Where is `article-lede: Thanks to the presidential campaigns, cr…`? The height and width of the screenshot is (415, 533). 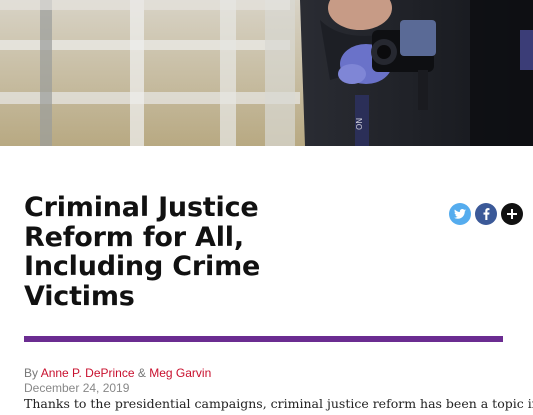 article-lede: Thanks to the presidential campaigns, cr… is located at coordinates (278, 403).